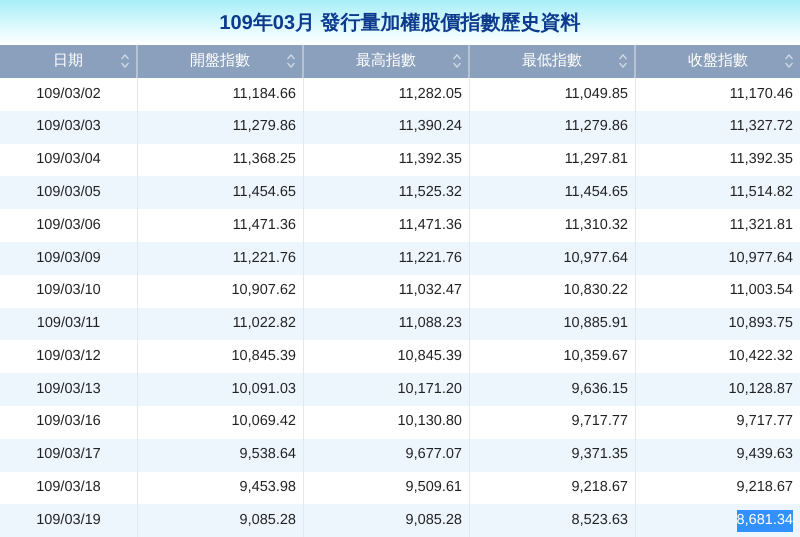  Describe the element at coordinates (764, 454) in the screenshot. I see `table-cell-text: 9,439.63` at that location.